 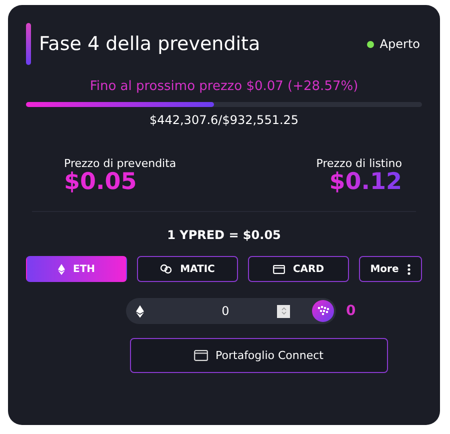 What do you see at coordinates (166, 269) in the screenshot?
I see `link-icon` at bounding box center [166, 269].